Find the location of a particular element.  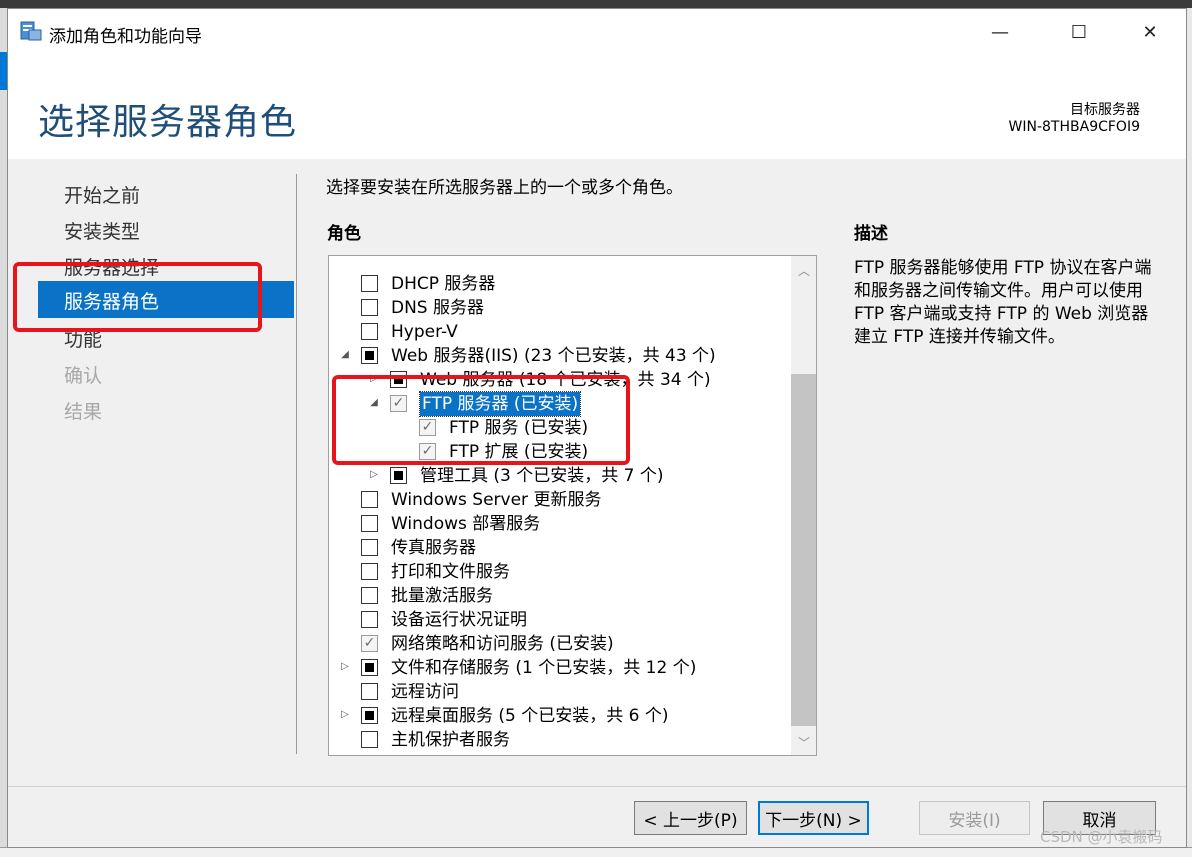

collapse-arrow-icon: ◢ is located at coordinates (345, 355).